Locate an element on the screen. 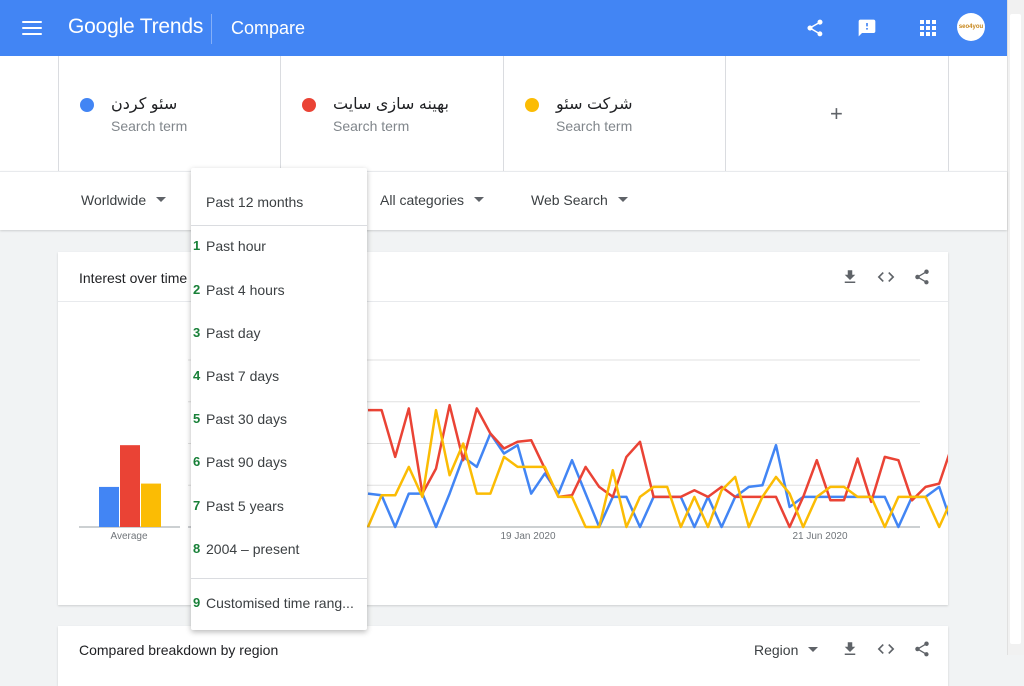 This screenshot has width=1024, height=686. option-index: 1 is located at coordinates (197, 245).